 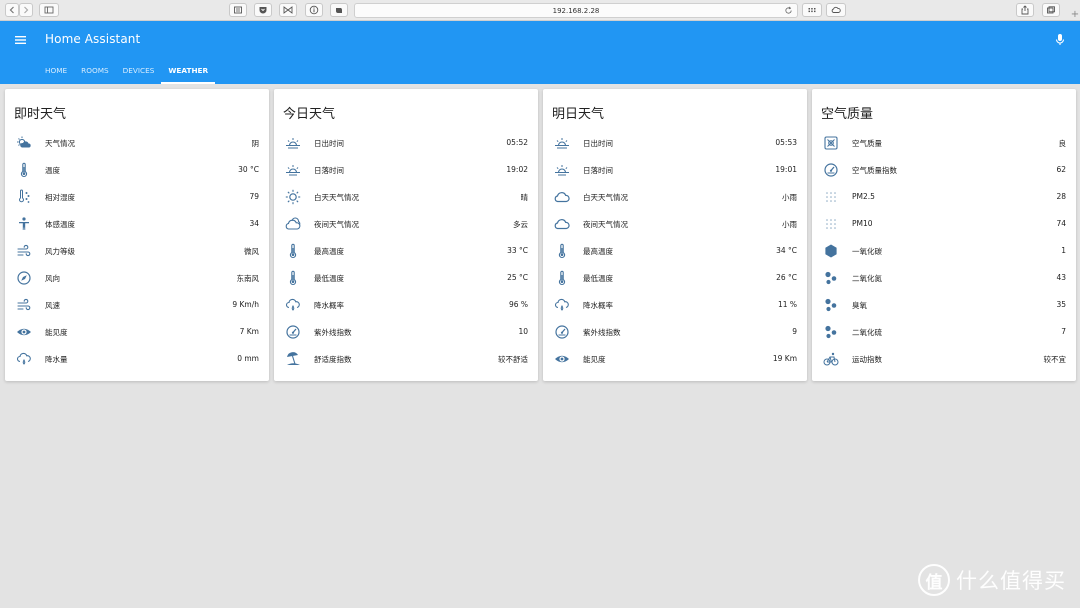 I want to click on watermark-text: 什么值得买, so click(x=1011, y=581).